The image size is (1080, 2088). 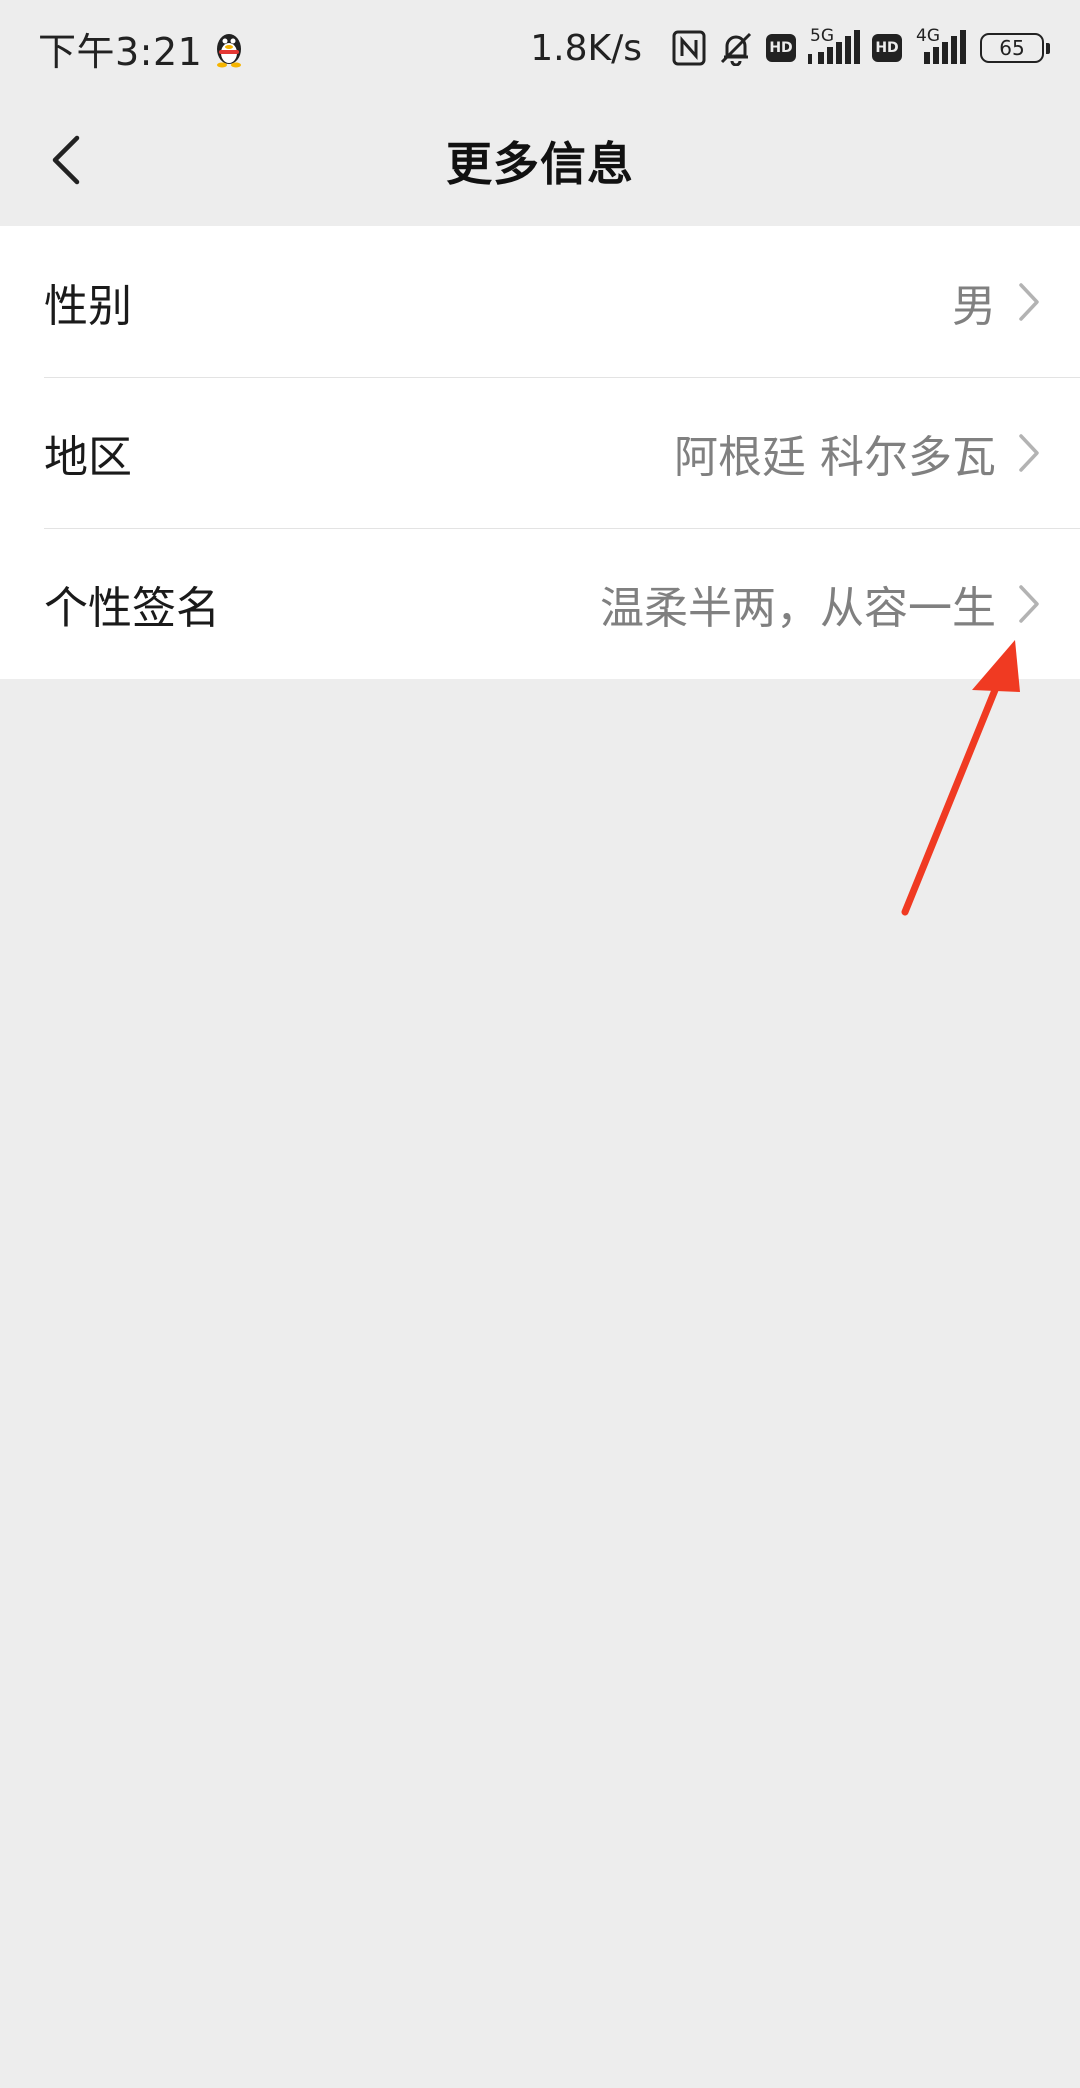 I want to click on page-title: 更多信息, so click(x=540, y=164).